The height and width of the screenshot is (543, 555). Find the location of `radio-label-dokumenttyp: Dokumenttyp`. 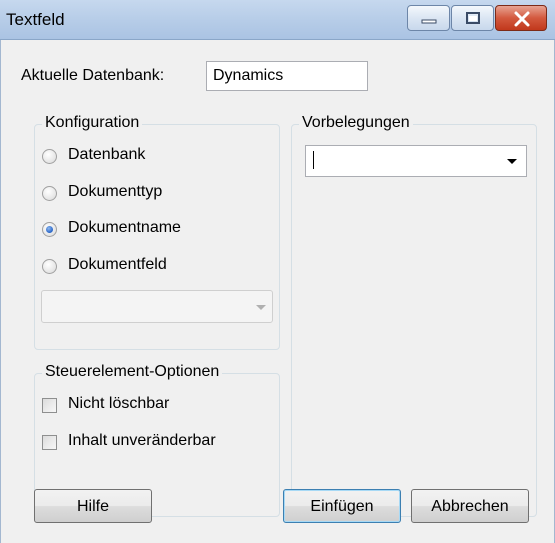

radio-label-dokumenttyp: Dokumenttyp is located at coordinates (115, 191).